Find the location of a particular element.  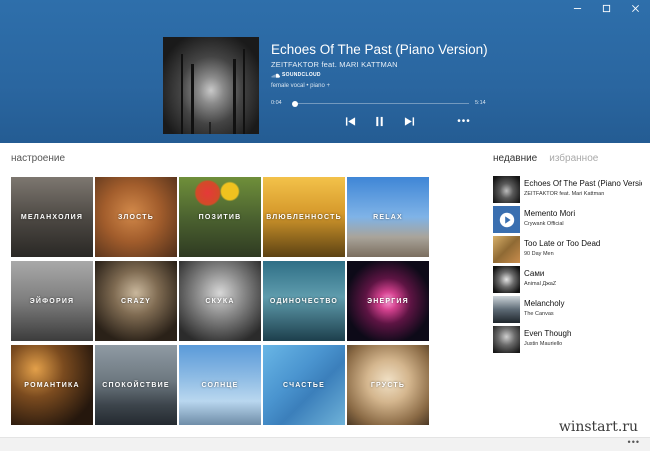

window-controls is located at coordinates (606, 8).